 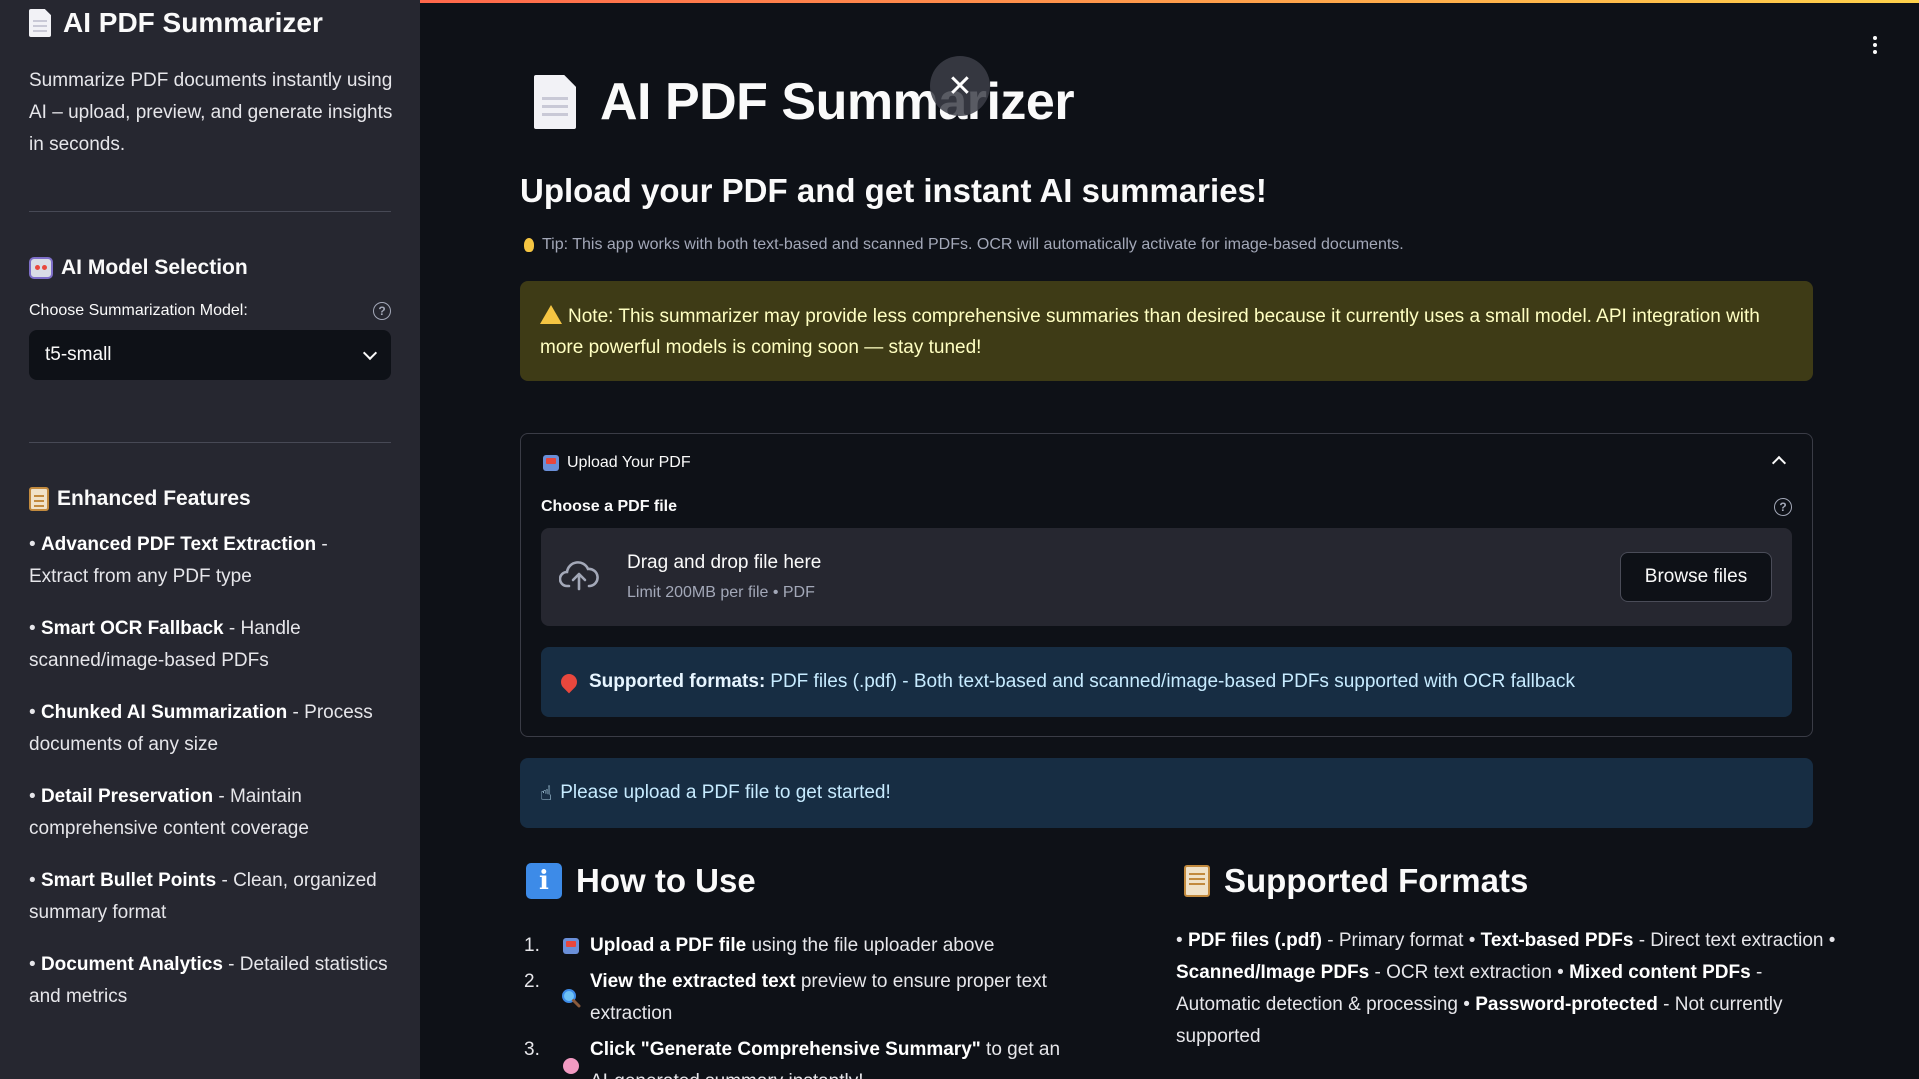 What do you see at coordinates (1557, 940) in the screenshot?
I see `format-bold: Text-based PDFs` at bounding box center [1557, 940].